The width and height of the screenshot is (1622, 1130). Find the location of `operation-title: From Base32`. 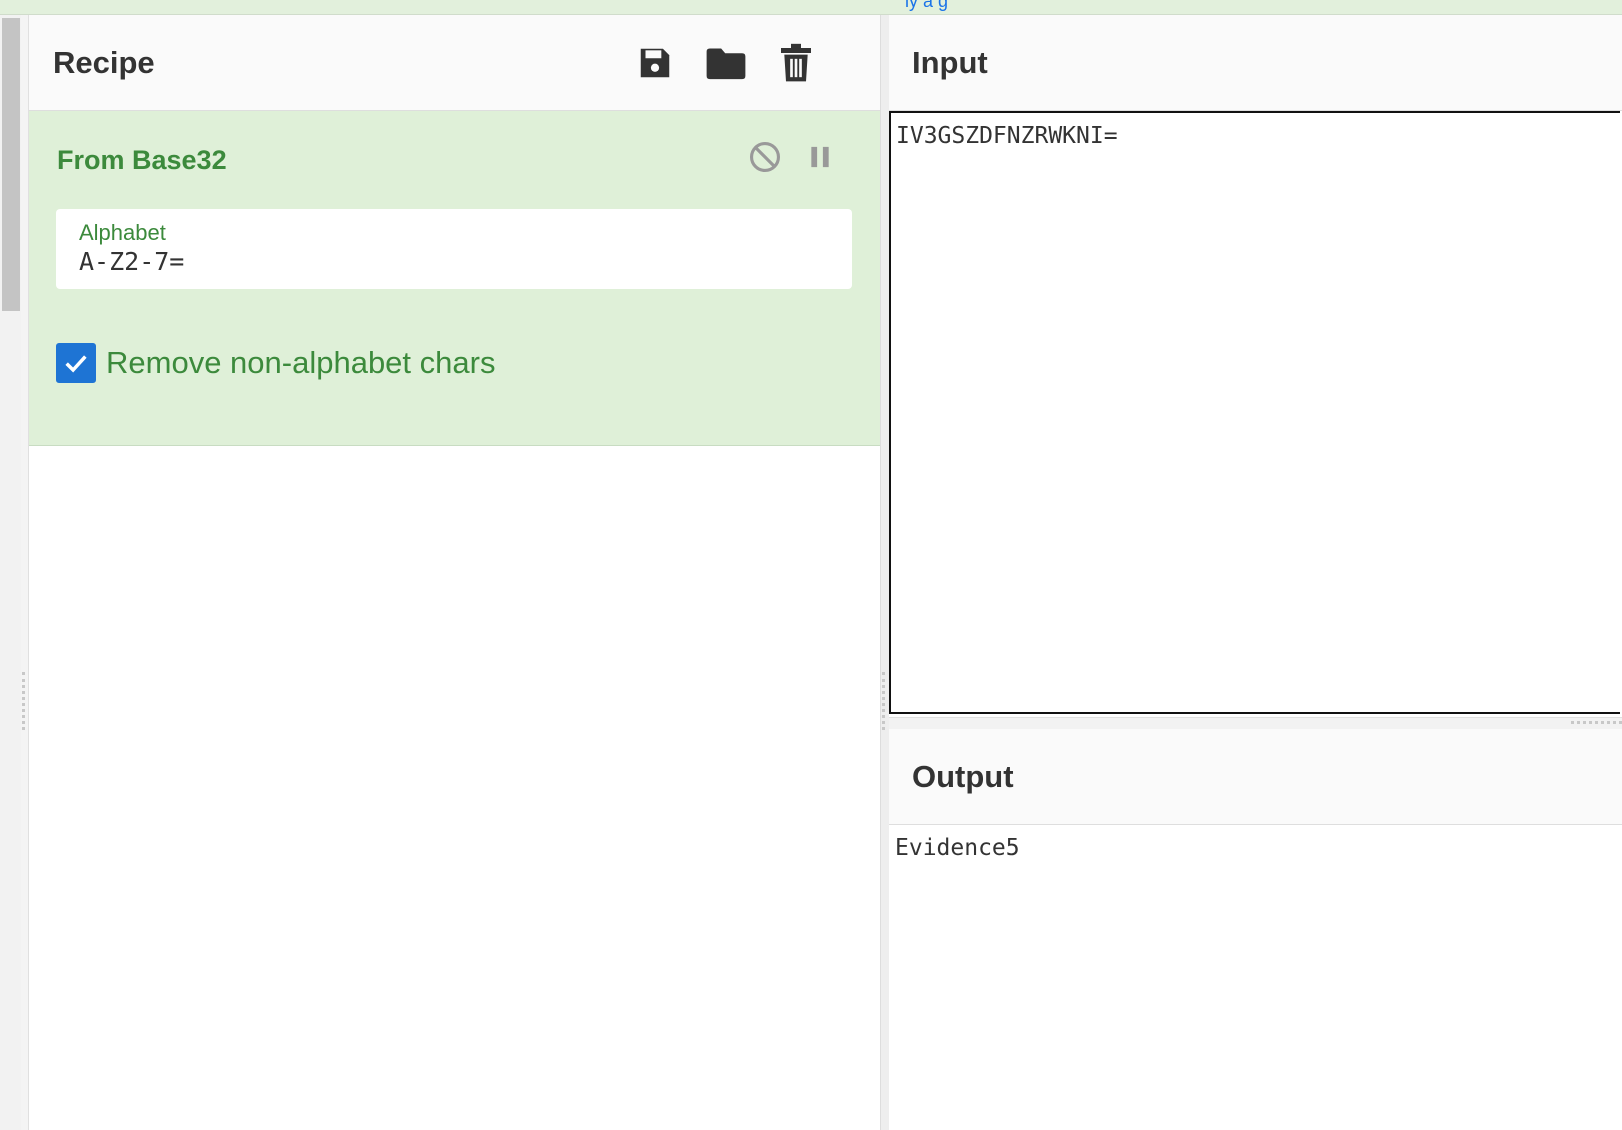

operation-title: From Base32 is located at coordinates (142, 160).